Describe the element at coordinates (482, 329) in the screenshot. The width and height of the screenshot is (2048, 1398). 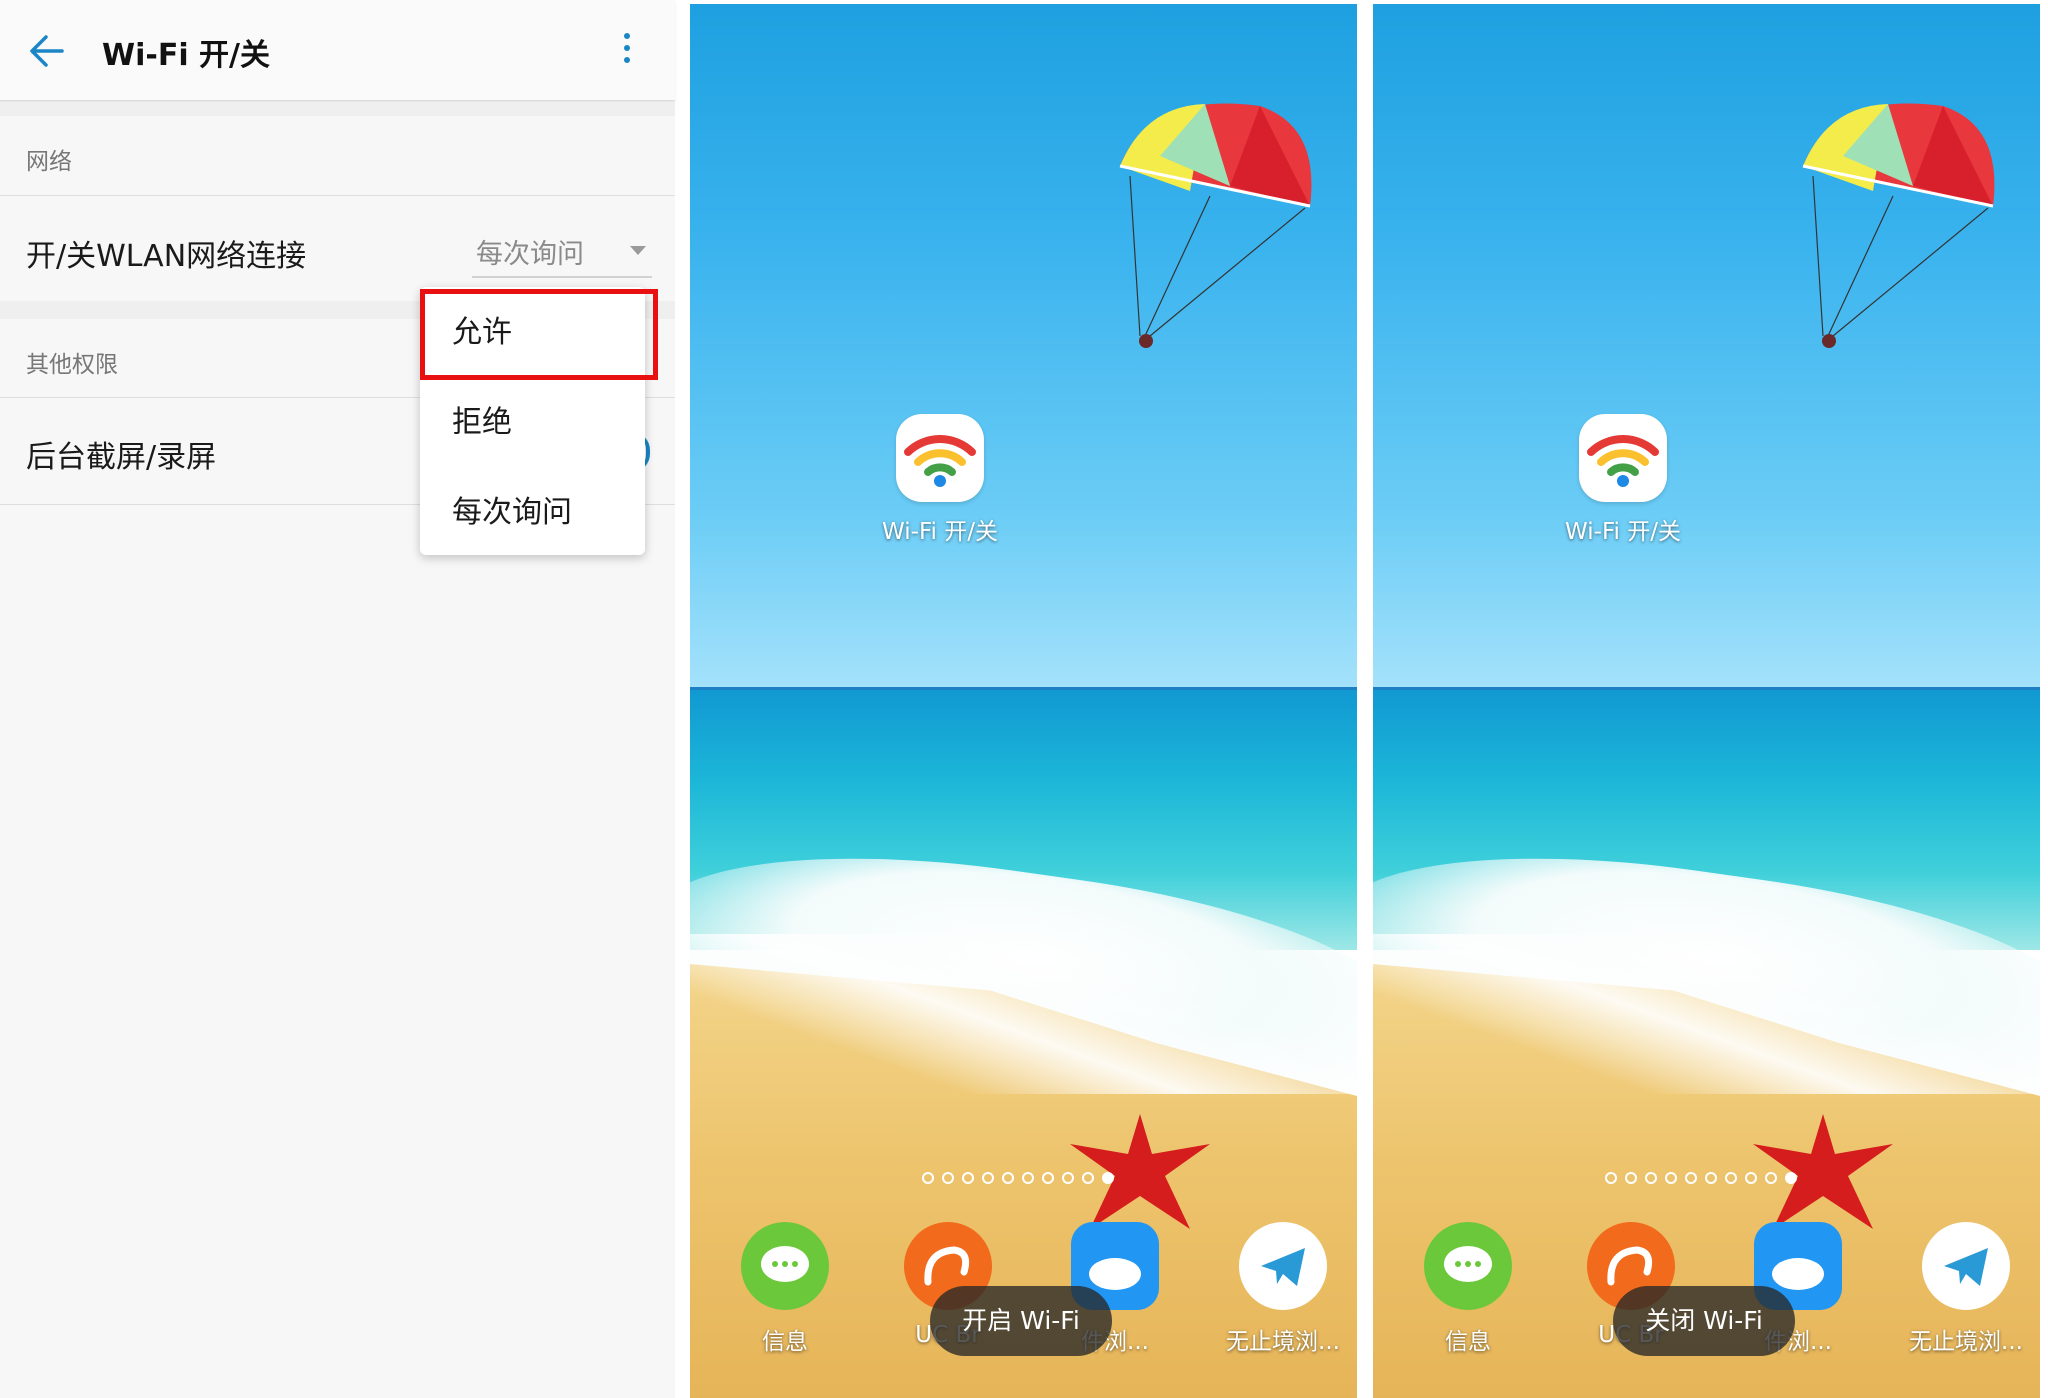
I see `menu-item-allow: 允许` at that location.